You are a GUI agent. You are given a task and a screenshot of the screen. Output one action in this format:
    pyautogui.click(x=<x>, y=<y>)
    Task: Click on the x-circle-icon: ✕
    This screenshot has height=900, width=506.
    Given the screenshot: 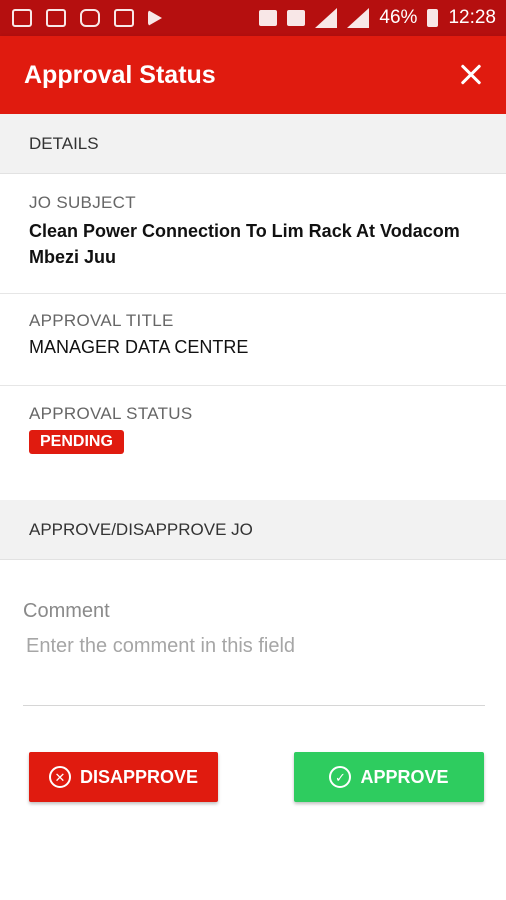 What is the action you would take?
    pyautogui.click(x=59, y=777)
    